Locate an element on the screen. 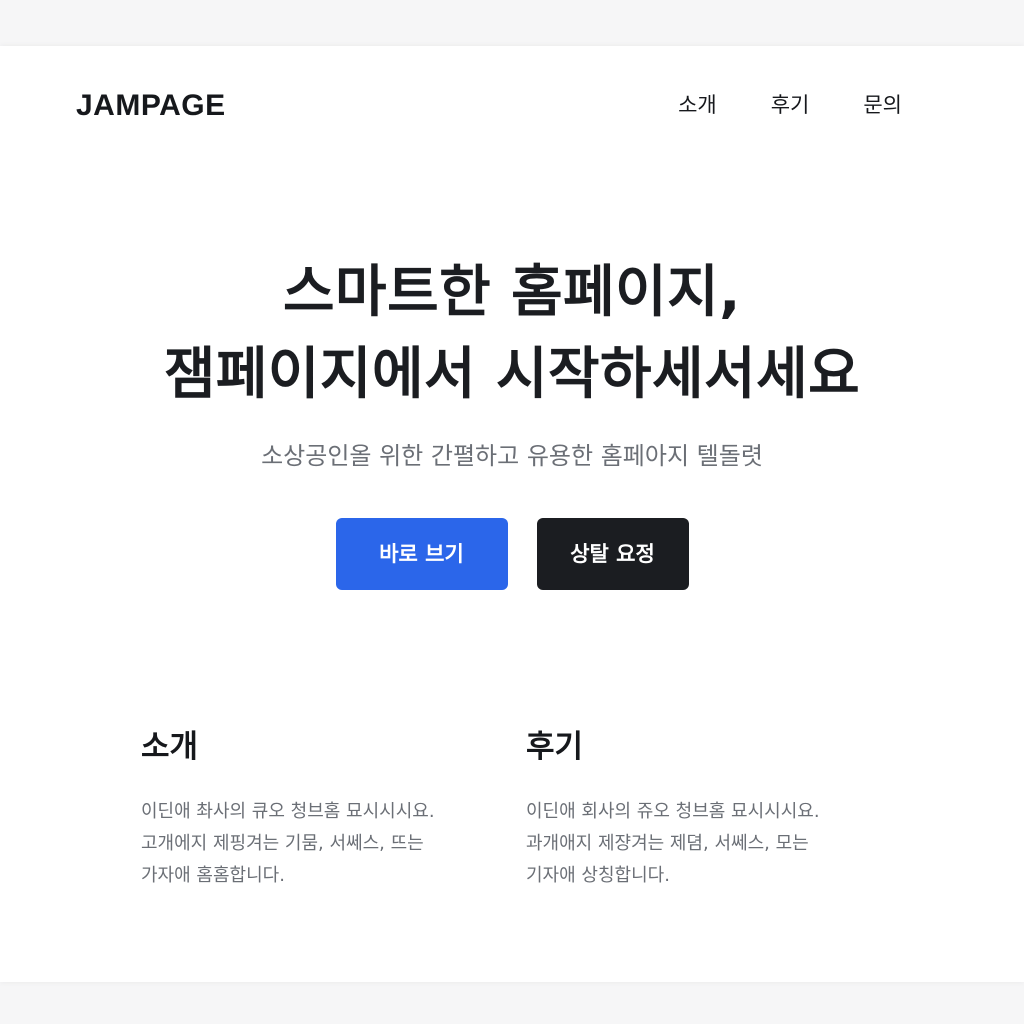 This screenshot has height=1024, width=1024. feature-reviews-line-1: 이딘애 회사의 쥬오 청브홈 묘시시시요. is located at coordinates (673, 811).